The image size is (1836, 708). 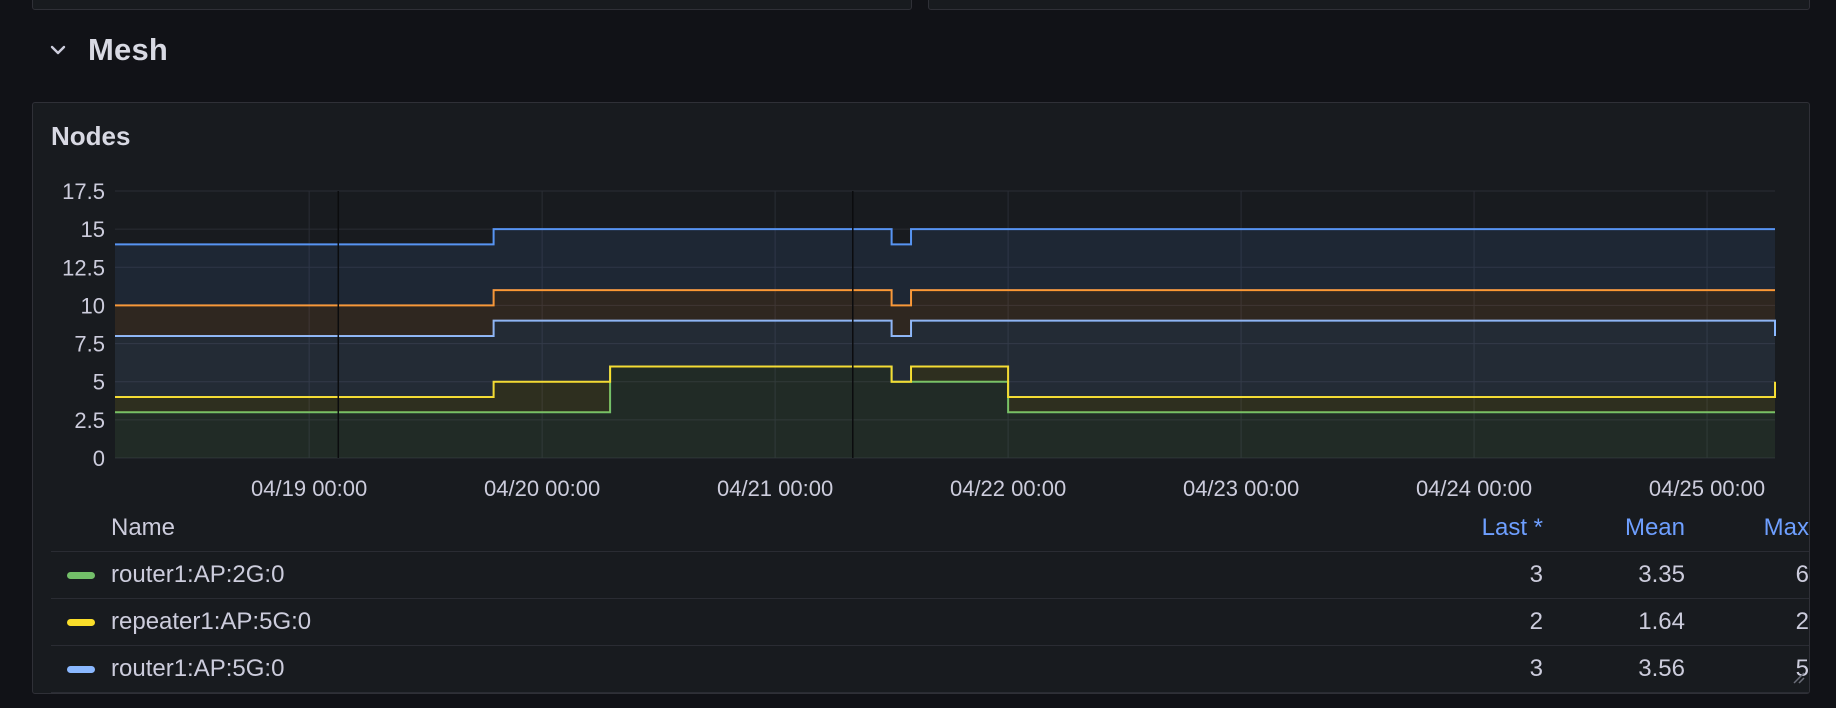 I want to click on legend-row: router1:AP:2G:0 3 3.35 6, so click(x=930, y=575).